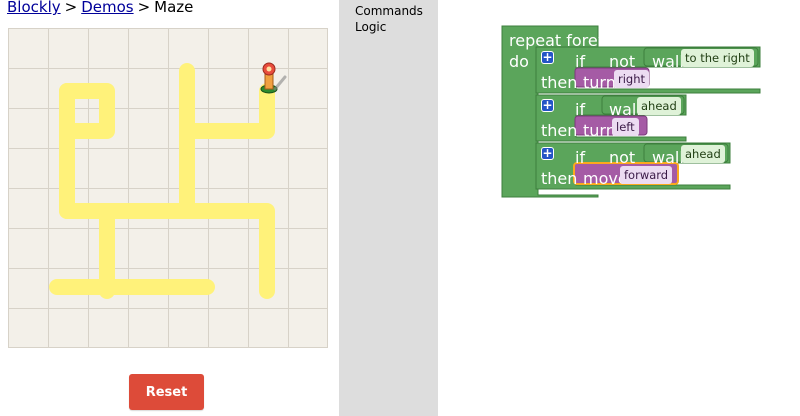 The image size is (800, 416). I want to click on do-label: do, so click(519, 61).